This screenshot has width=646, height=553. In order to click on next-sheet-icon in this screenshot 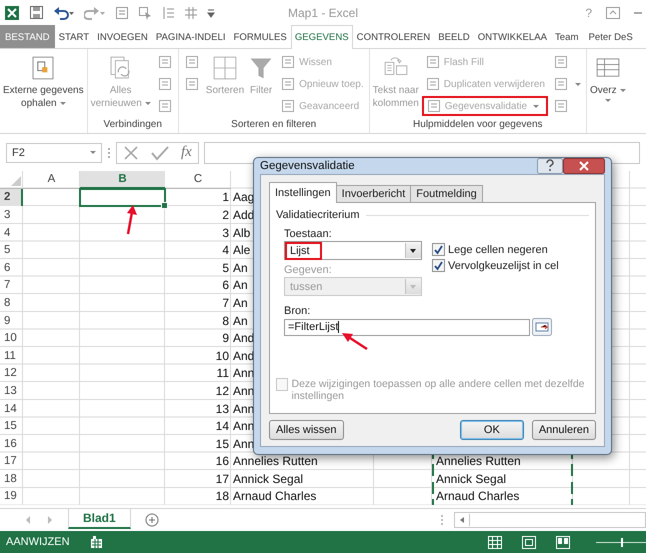, I will do `click(50, 520)`.